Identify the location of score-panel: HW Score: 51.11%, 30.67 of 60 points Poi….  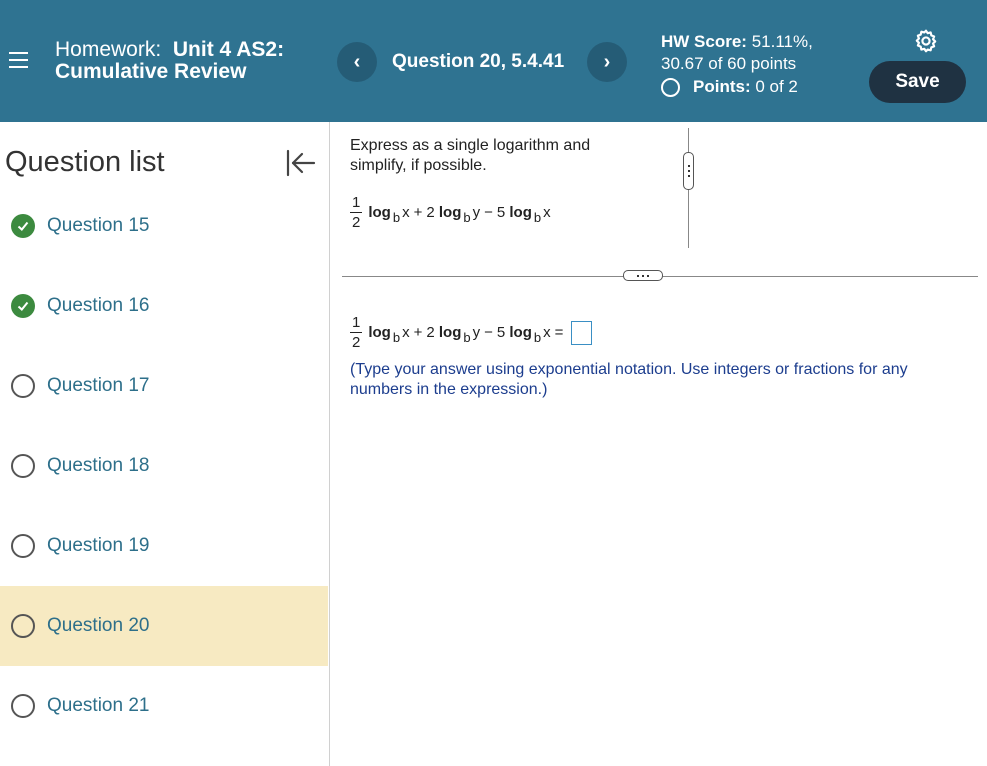
(737, 64).